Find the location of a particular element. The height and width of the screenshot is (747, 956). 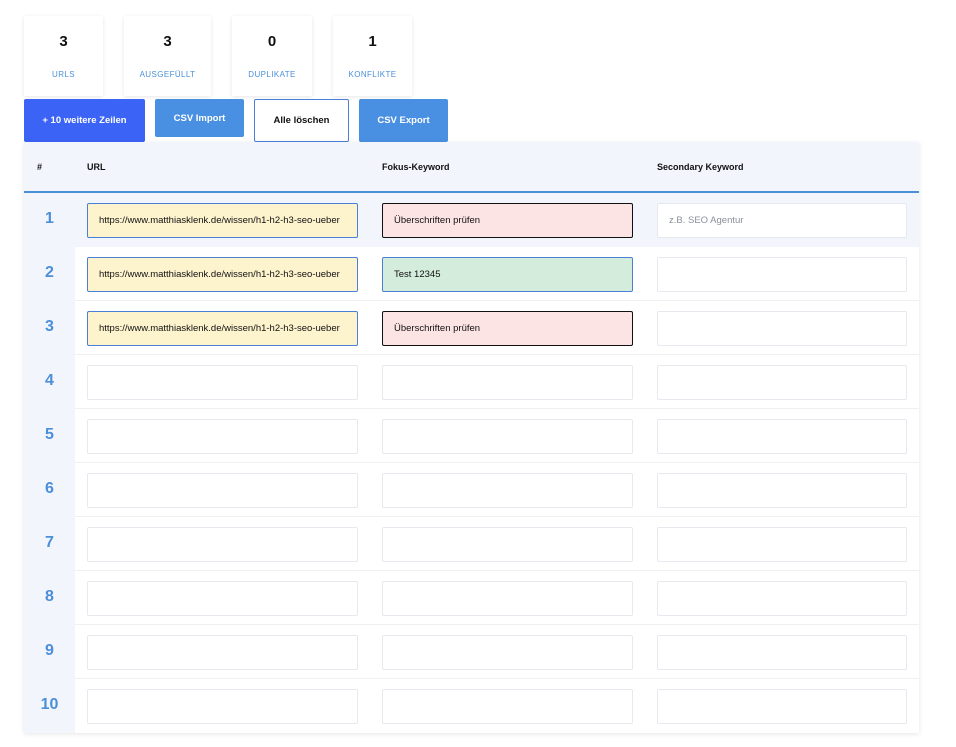

column-header-url: URL is located at coordinates (96, 167).